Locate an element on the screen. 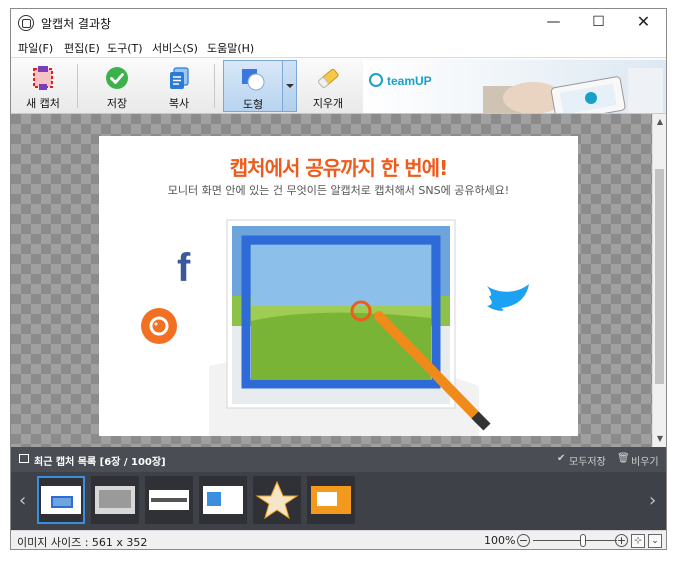 This screenshot has width=681, height=565. vertical-scrollbar: ▲ ▼ is located at coordinates (659, 280).